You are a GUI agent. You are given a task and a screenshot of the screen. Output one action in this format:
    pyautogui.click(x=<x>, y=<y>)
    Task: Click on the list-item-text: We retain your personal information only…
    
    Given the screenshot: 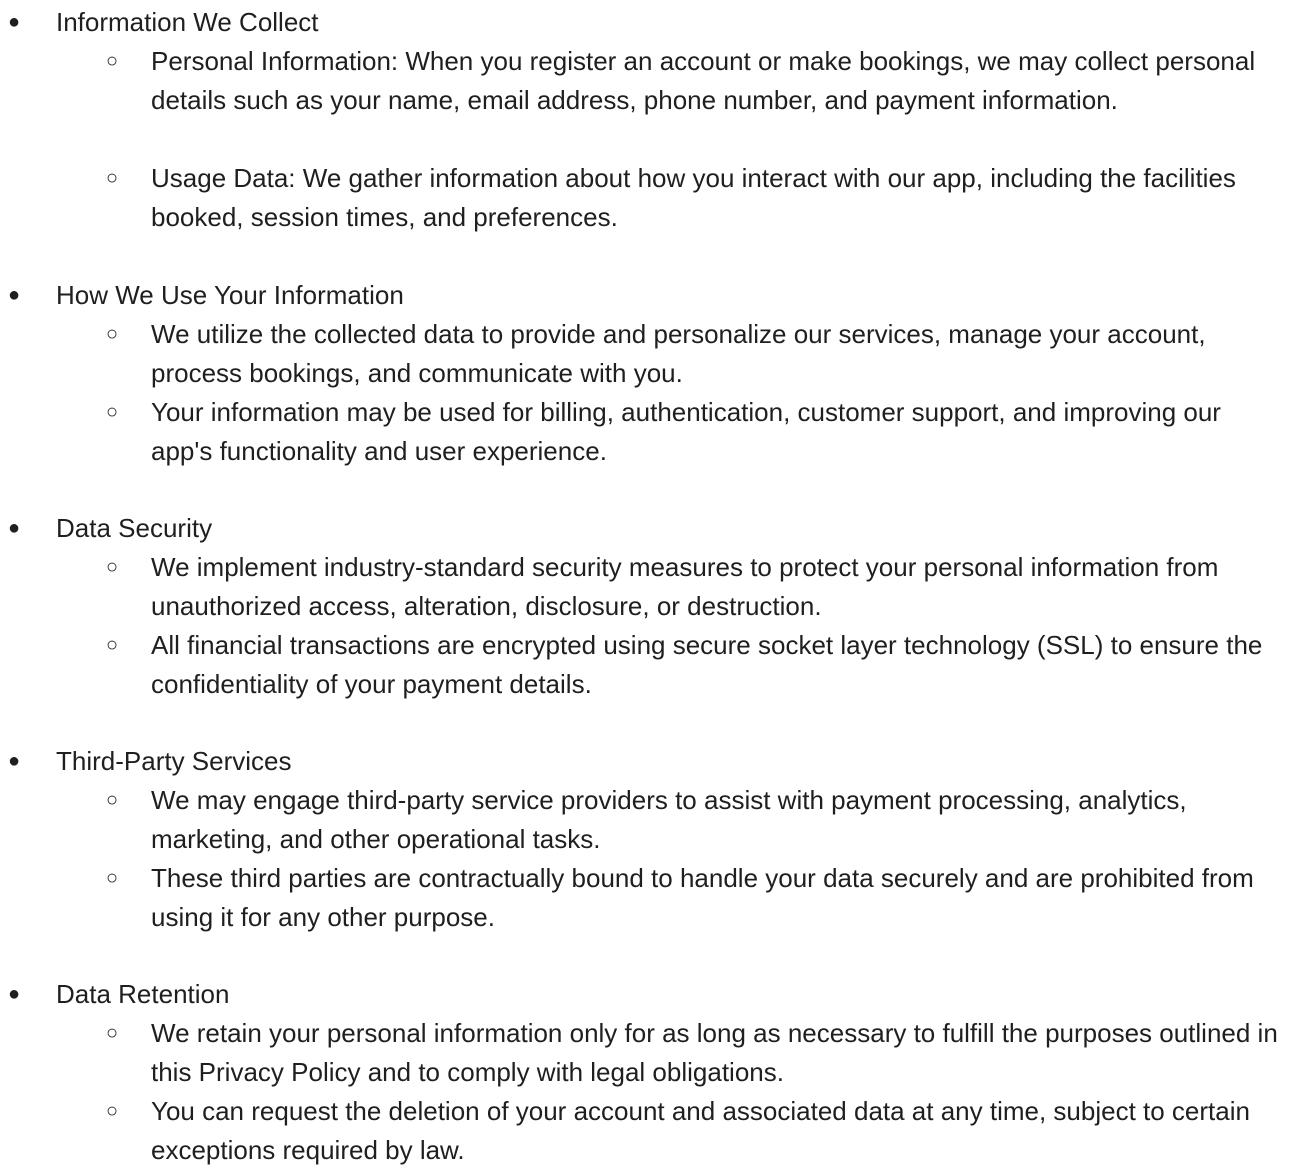 What is the action you would take?
    pyautogui.click(x=714, y=1052)
    